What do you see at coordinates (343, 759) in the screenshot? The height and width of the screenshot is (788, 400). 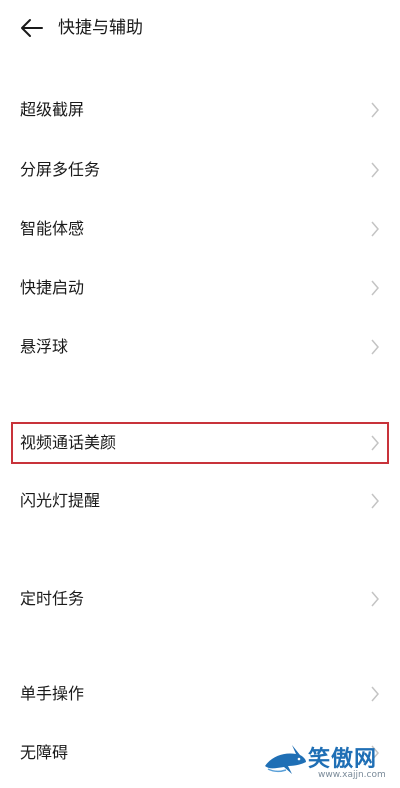 I see `watermark-text: 笑傲网` at bounding box center [343, 759].